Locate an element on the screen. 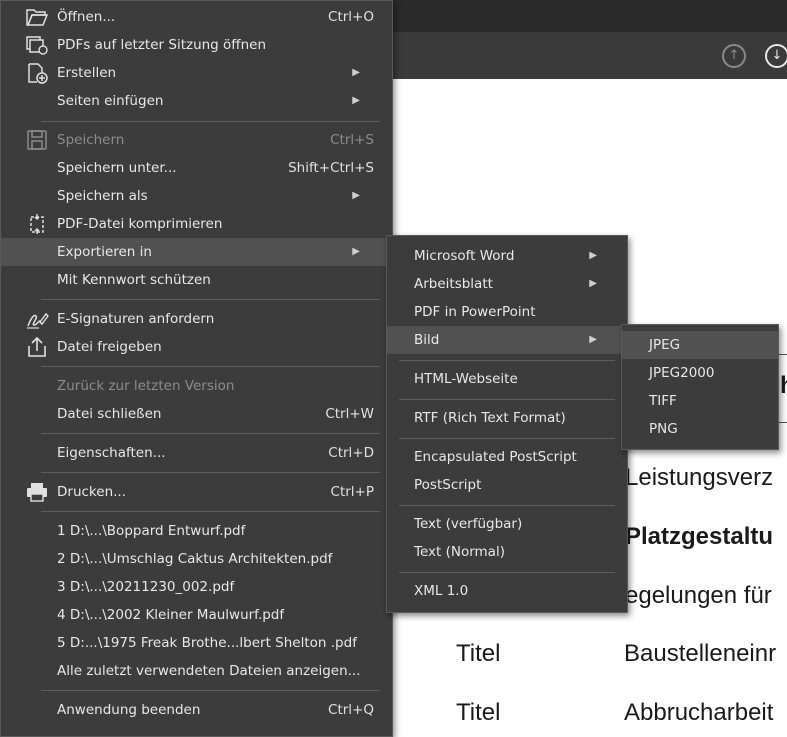 The image size is (787, 737). export-text-available: Text (verfügbar) is located at coordinates (507, 524).